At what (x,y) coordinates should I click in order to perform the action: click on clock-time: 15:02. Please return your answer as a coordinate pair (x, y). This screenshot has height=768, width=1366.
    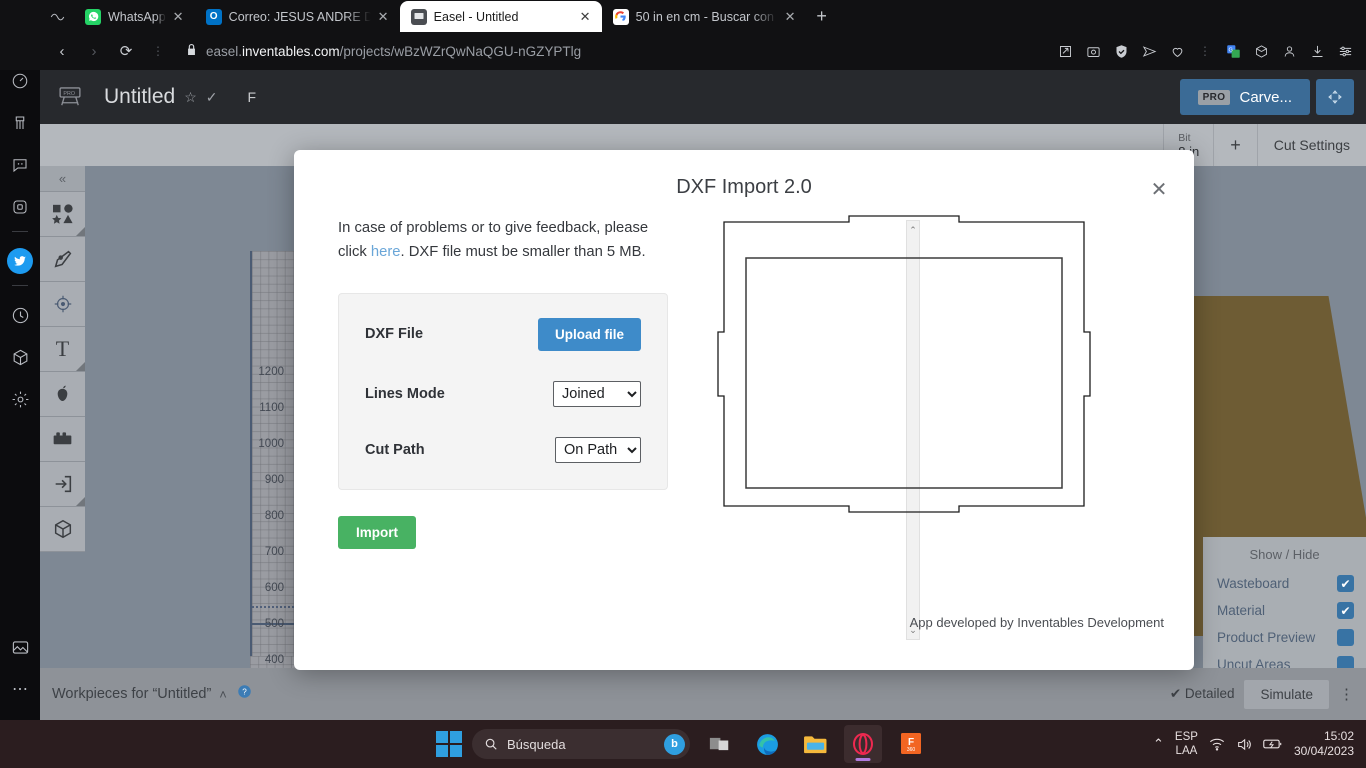
    Looking at the image, I should click on (1338, 736).